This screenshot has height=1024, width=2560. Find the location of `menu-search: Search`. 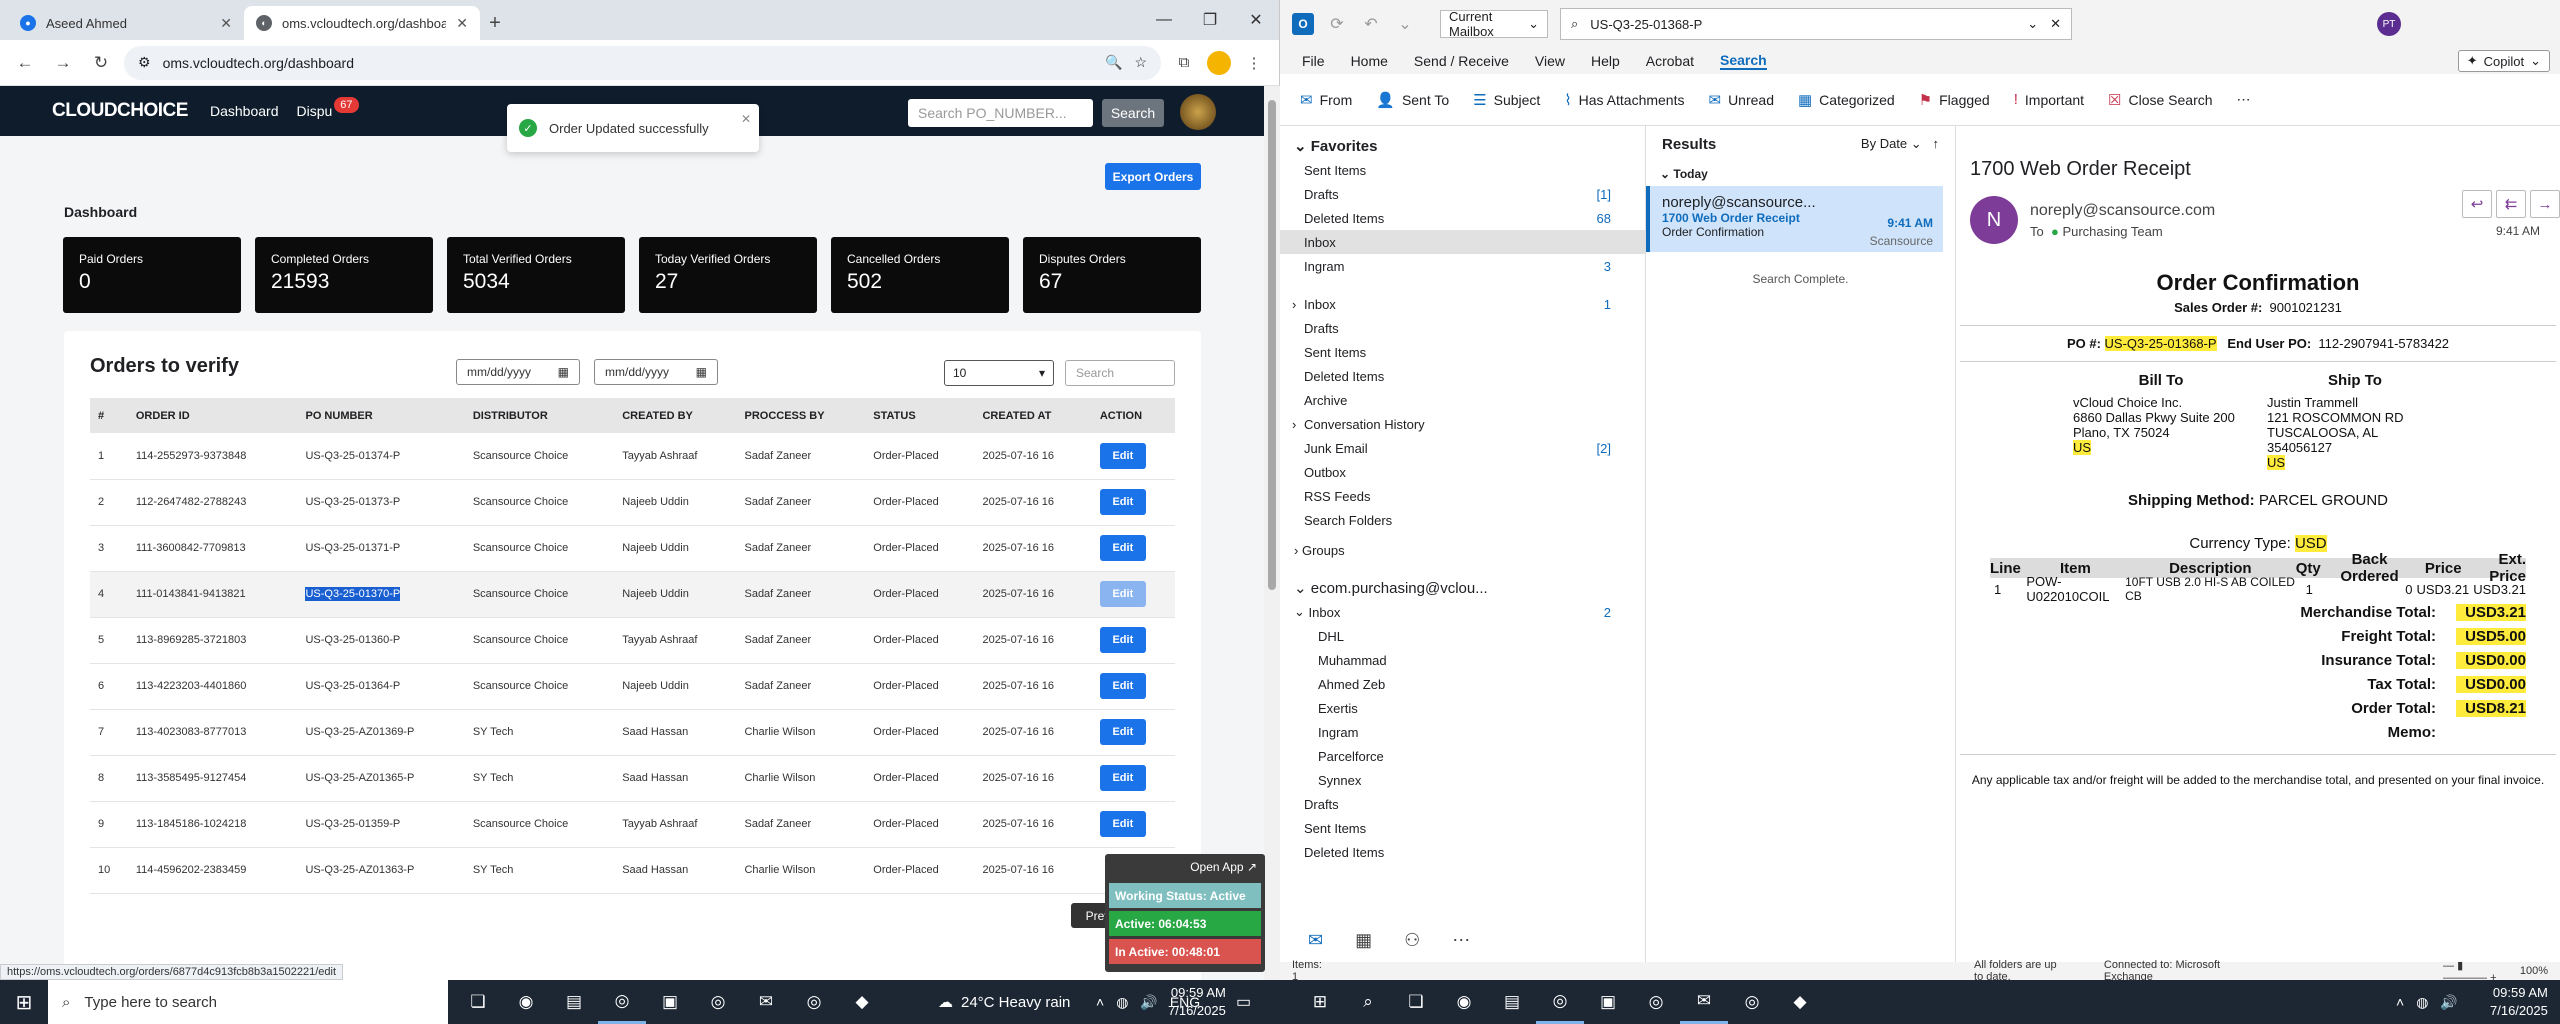

menu-search: Search is located at coordinates (1743, 61).